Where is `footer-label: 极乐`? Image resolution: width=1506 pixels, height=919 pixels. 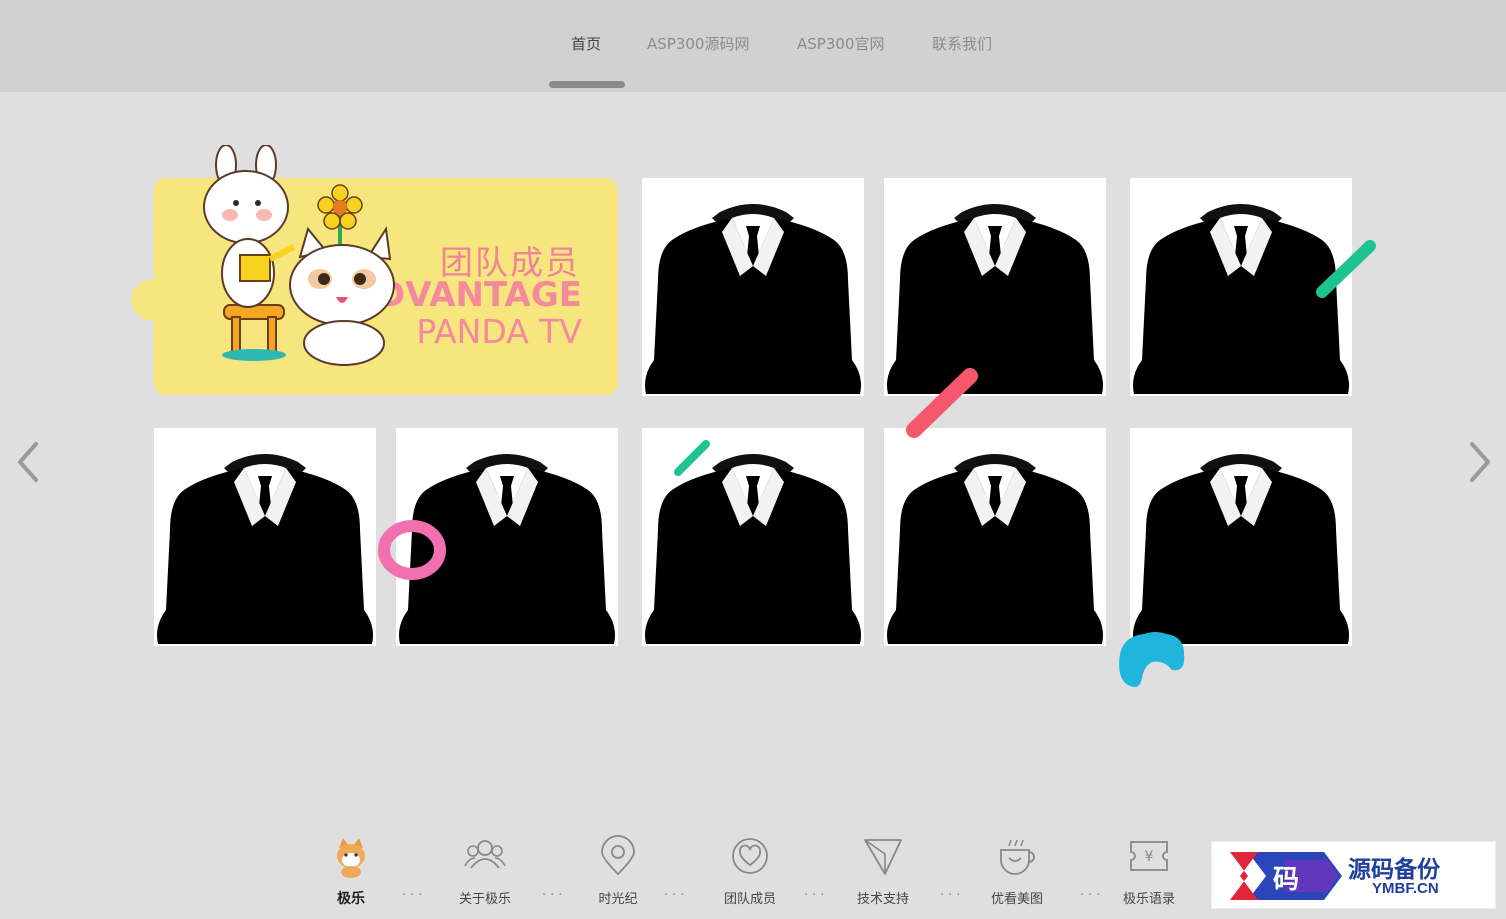 footer-label: 极乐 is located at coordinates (351, 899).